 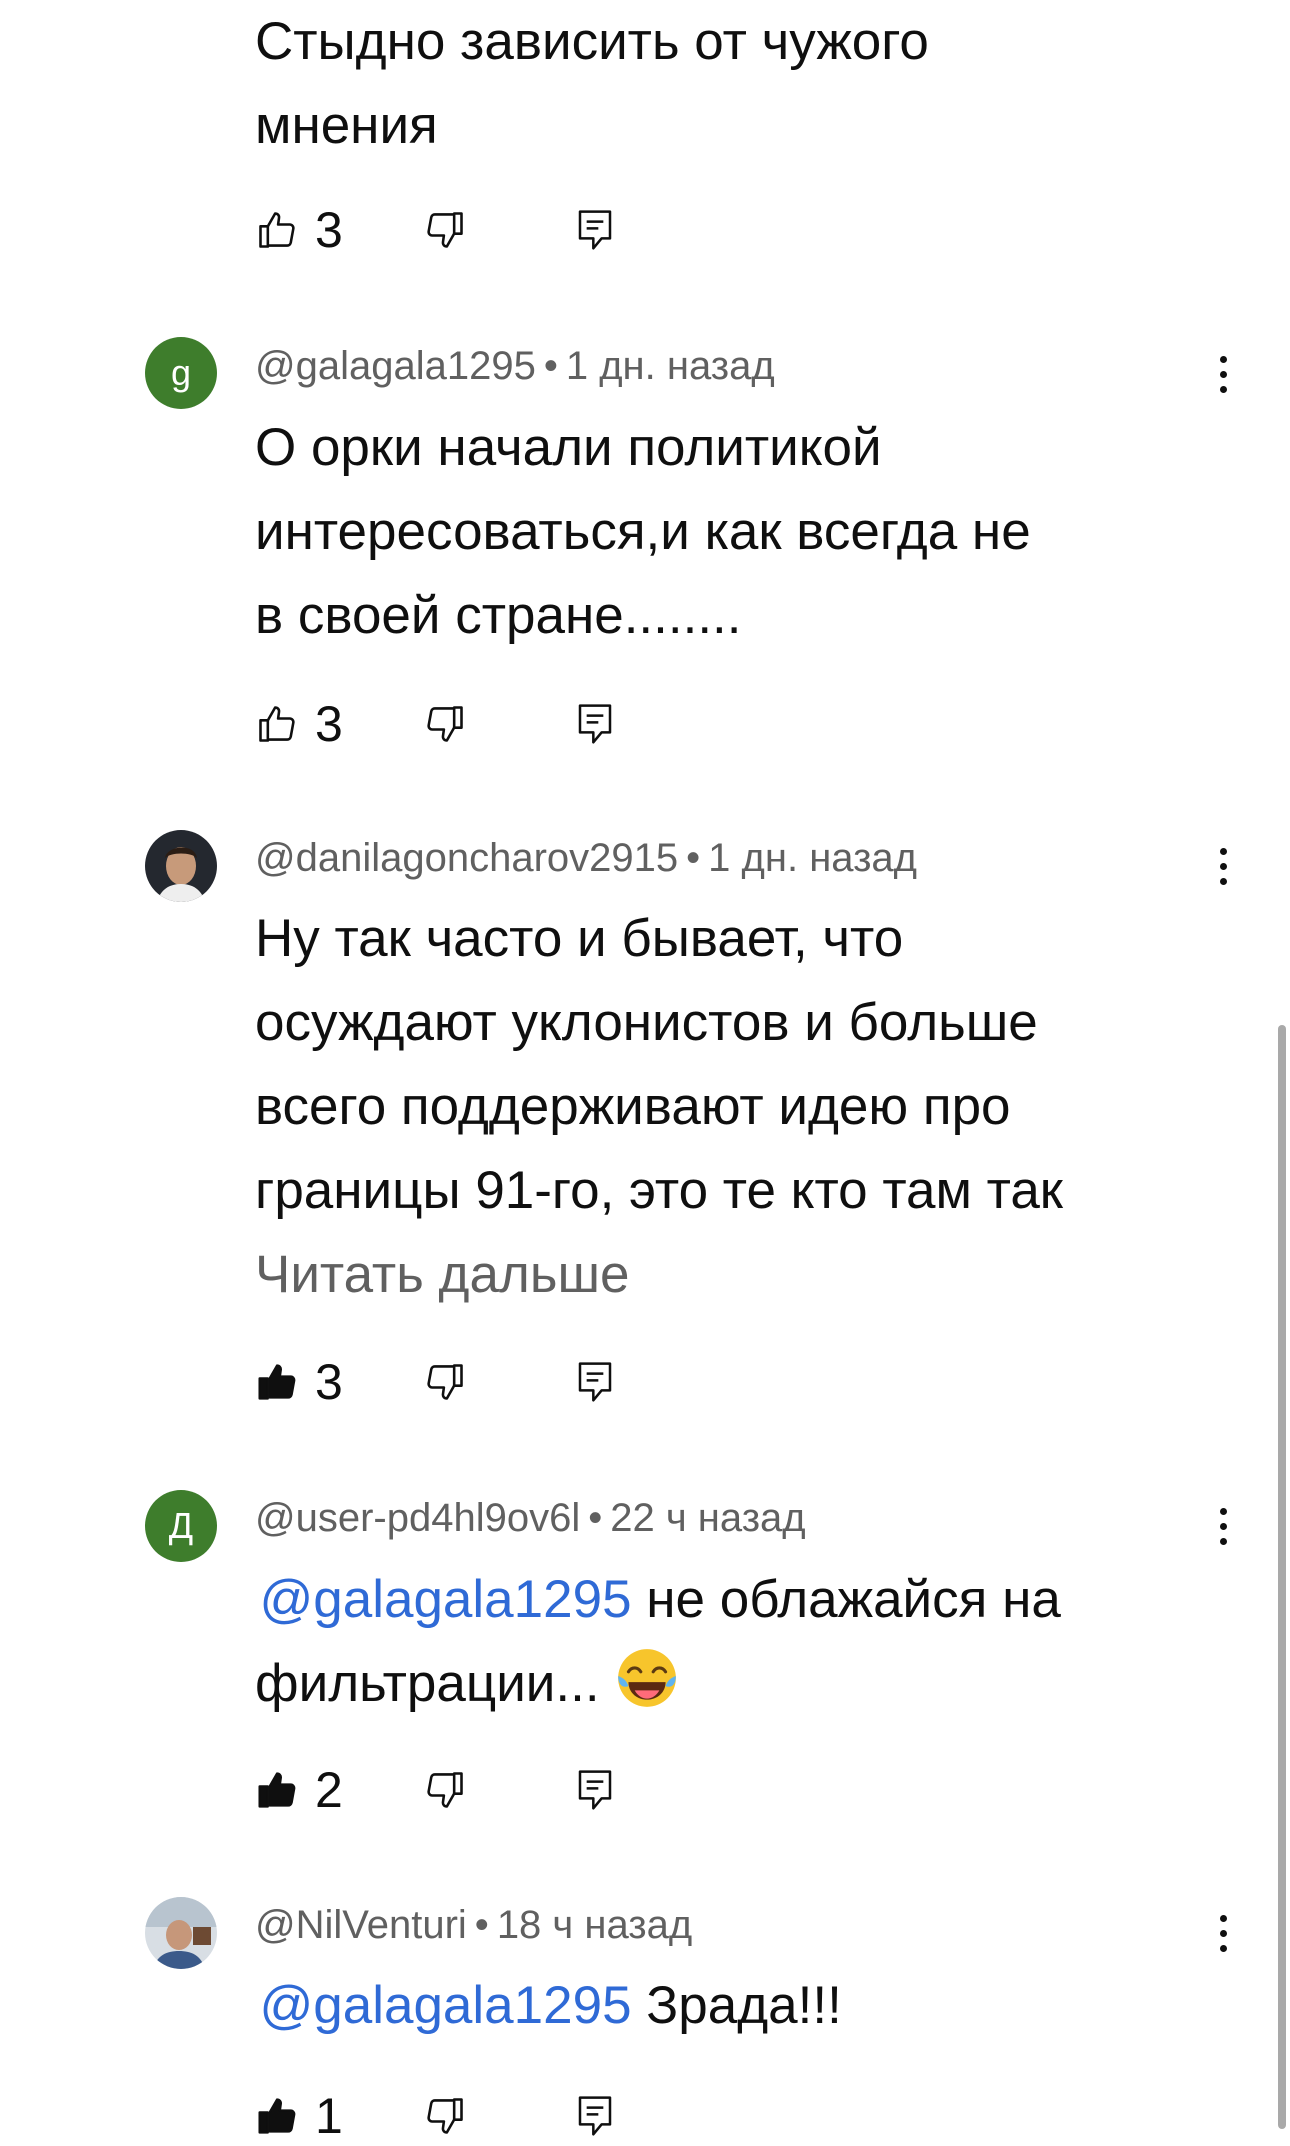 What do you see at coordinates (474, 1925) in the screenshot?
I see `comment-meta: @NilVenturi • 18 ч назад` at bounding box center [474, 1925].